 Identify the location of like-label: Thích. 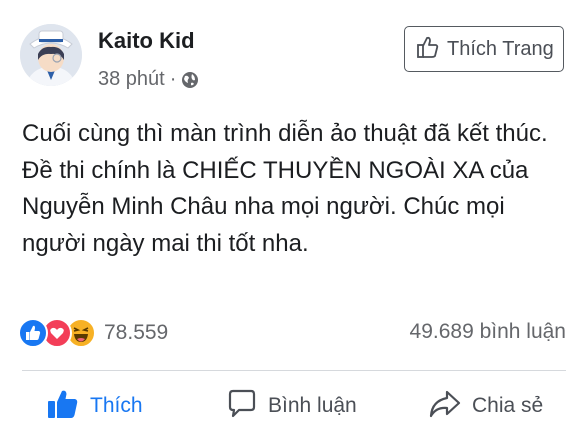
(116, 405).